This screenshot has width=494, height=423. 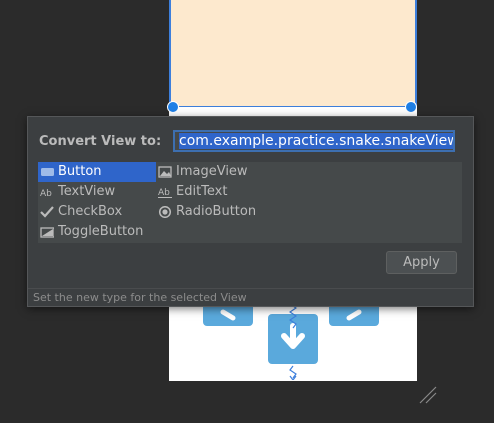 I want to click on button-icon, so click(x=47, y=172).